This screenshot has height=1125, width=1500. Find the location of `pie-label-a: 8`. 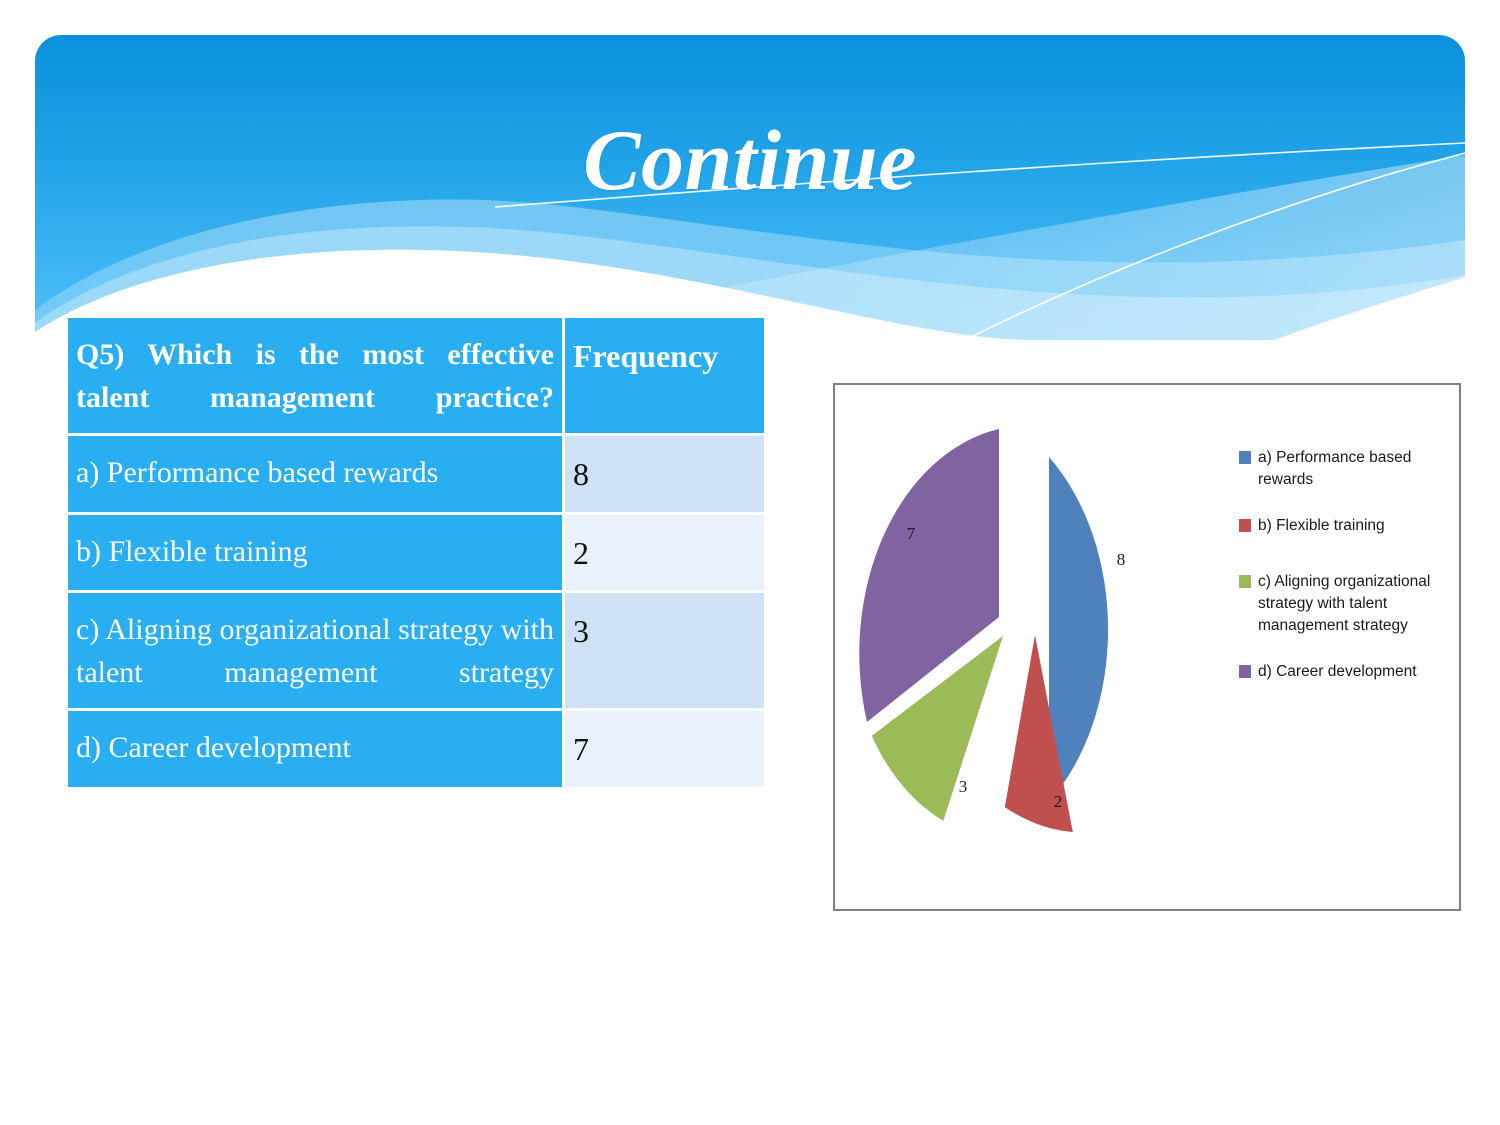

pie-label-a: 8 is located at coordinates (1121, 559).